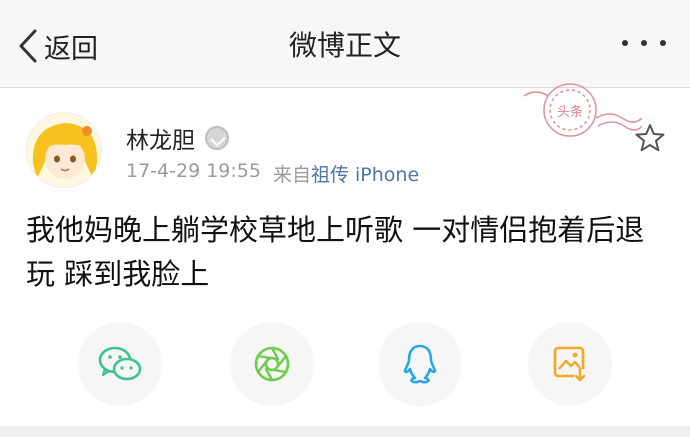 This screenshot has width=690, height=437. I want to click on author-name: 林龙胆, so click(160, 138).